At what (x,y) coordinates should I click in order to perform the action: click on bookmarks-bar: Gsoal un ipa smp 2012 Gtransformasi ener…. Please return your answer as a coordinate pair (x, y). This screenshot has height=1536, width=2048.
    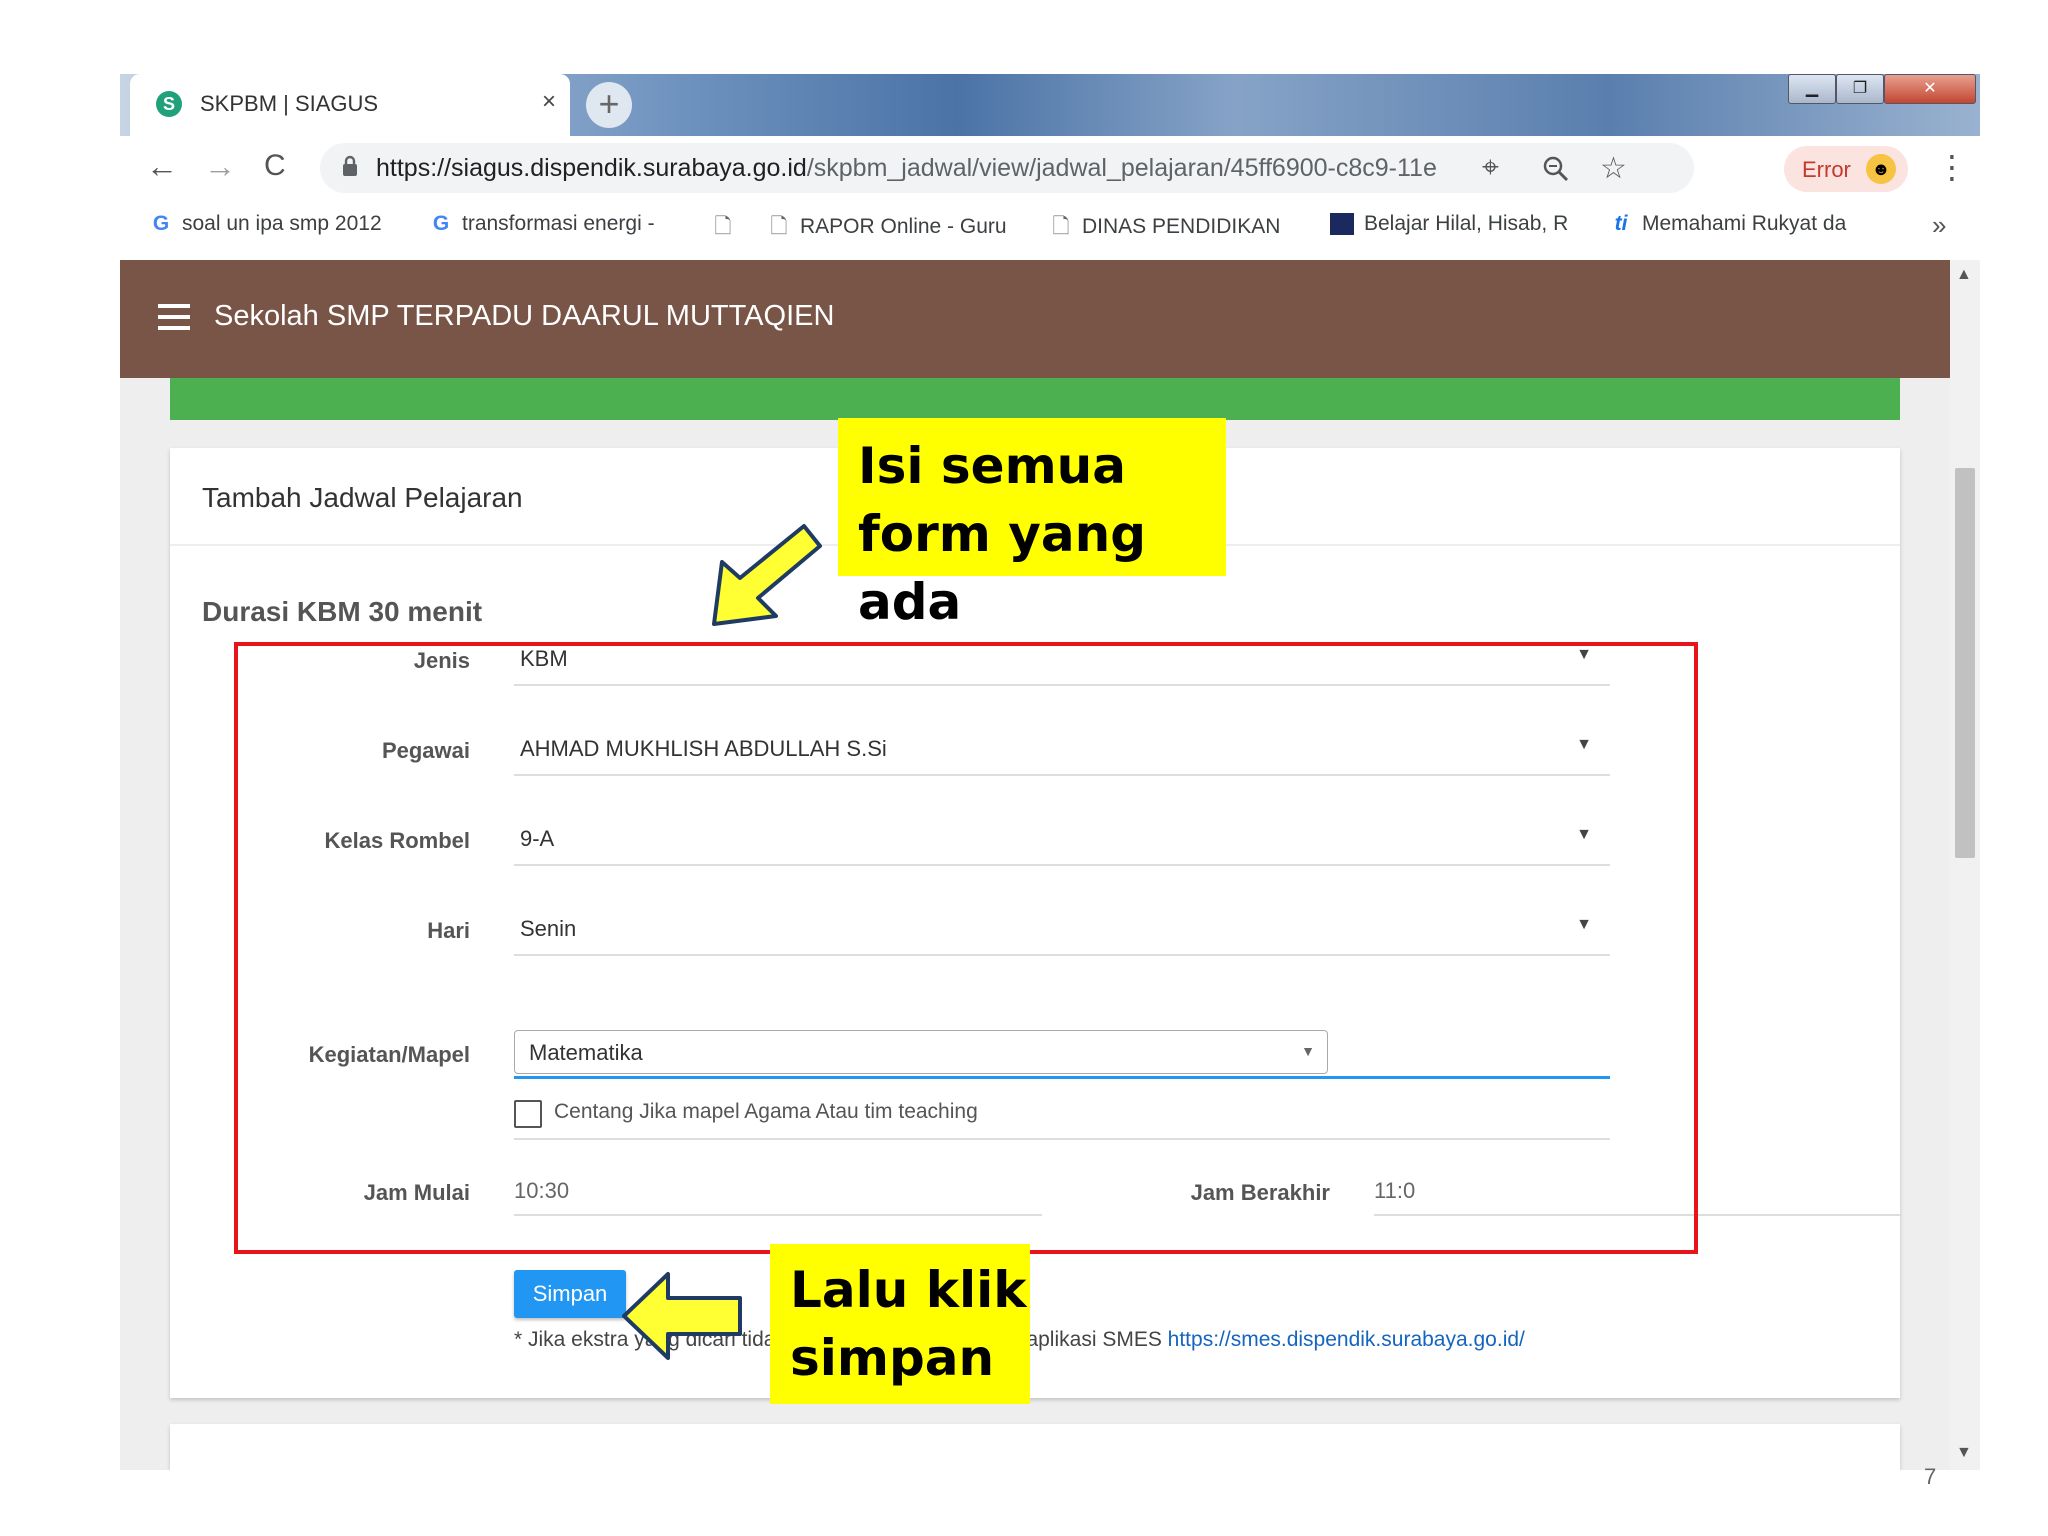
    Looking at the image, I should click on (1050, 225).